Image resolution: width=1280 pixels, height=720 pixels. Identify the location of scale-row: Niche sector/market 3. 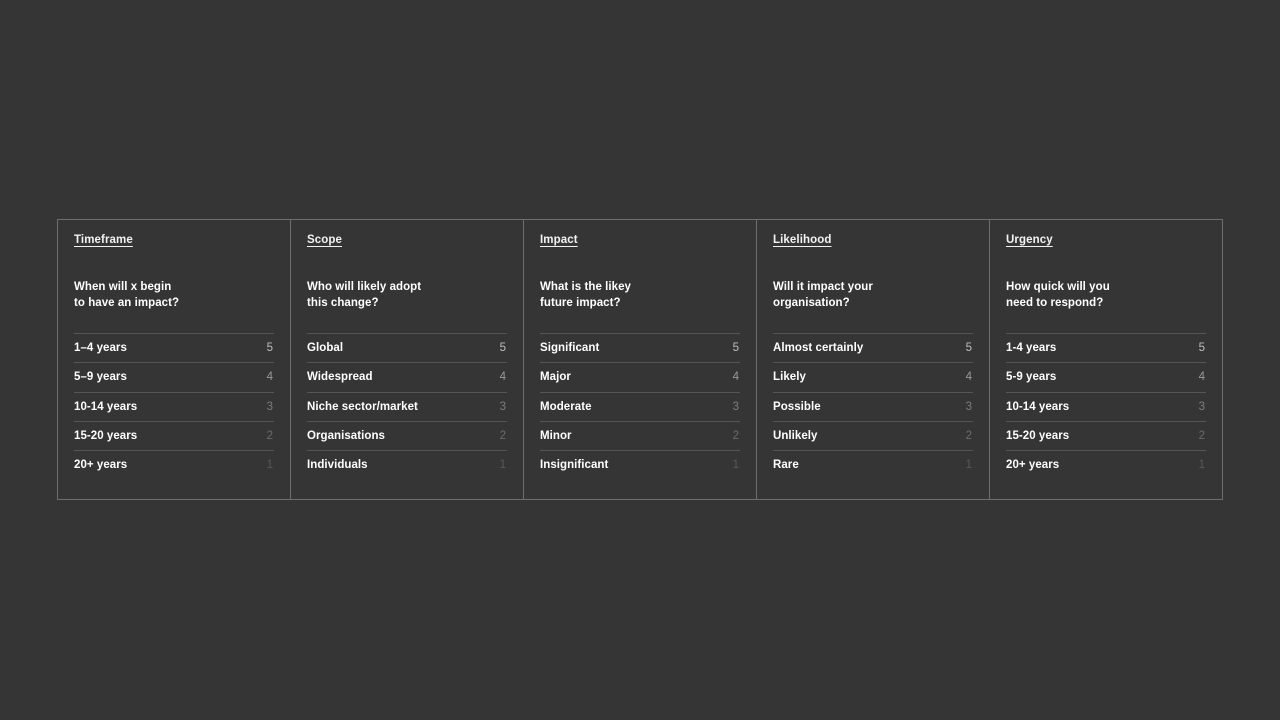
(407, 406).